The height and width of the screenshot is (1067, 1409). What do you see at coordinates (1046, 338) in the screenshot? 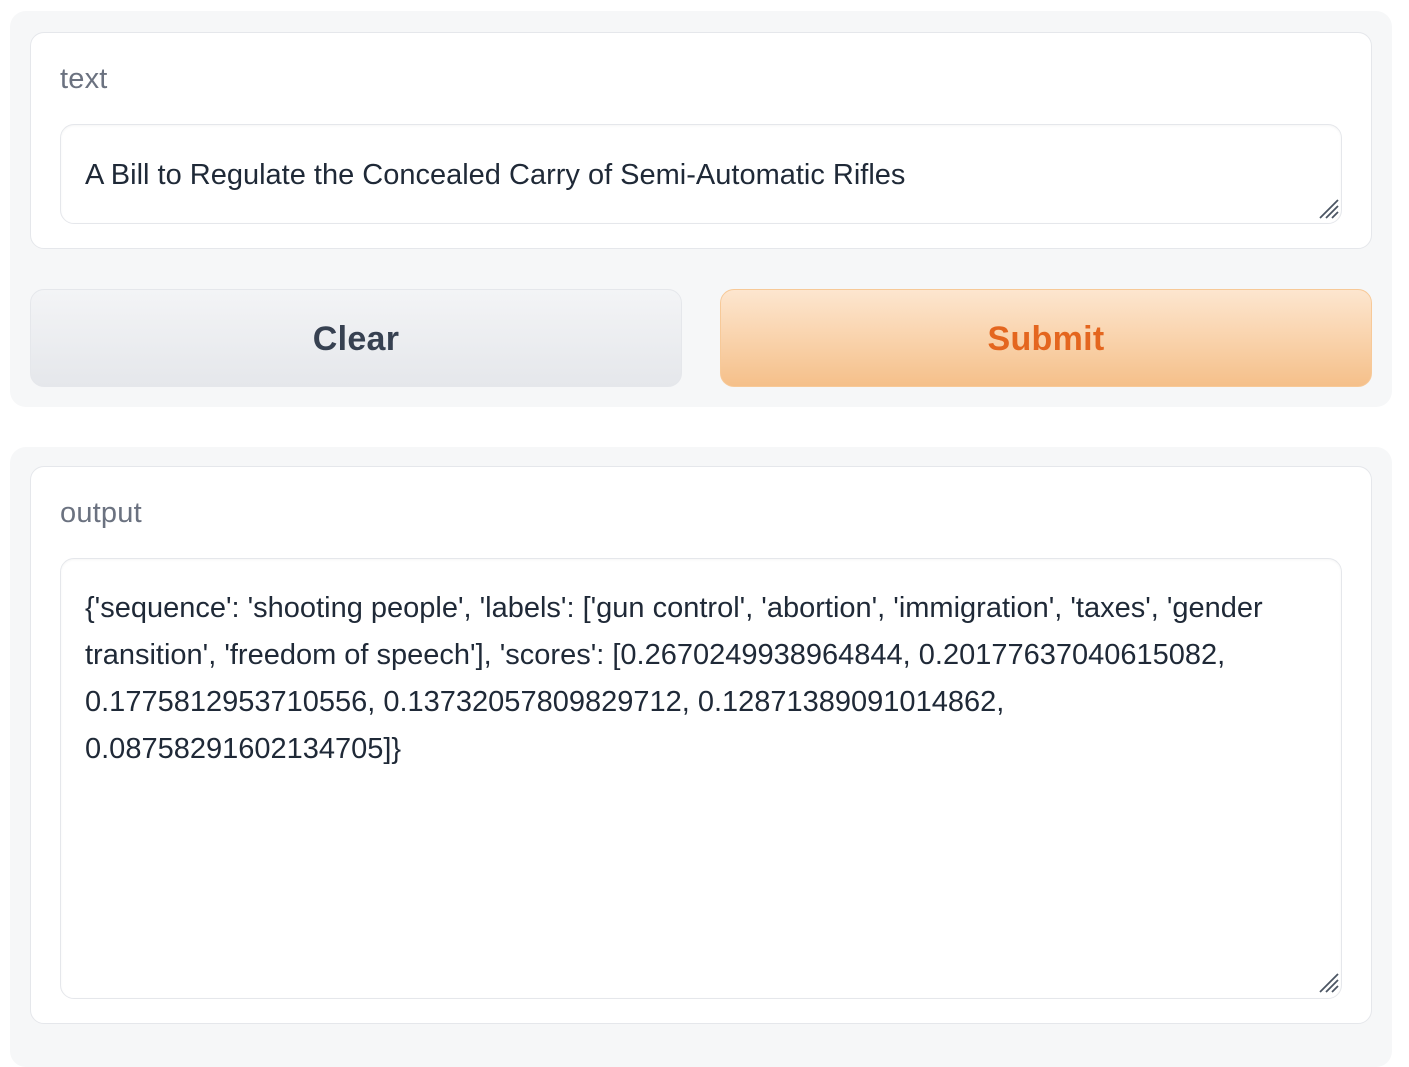
I see `submit-button: Submit` at bounding box center [1046, 338].